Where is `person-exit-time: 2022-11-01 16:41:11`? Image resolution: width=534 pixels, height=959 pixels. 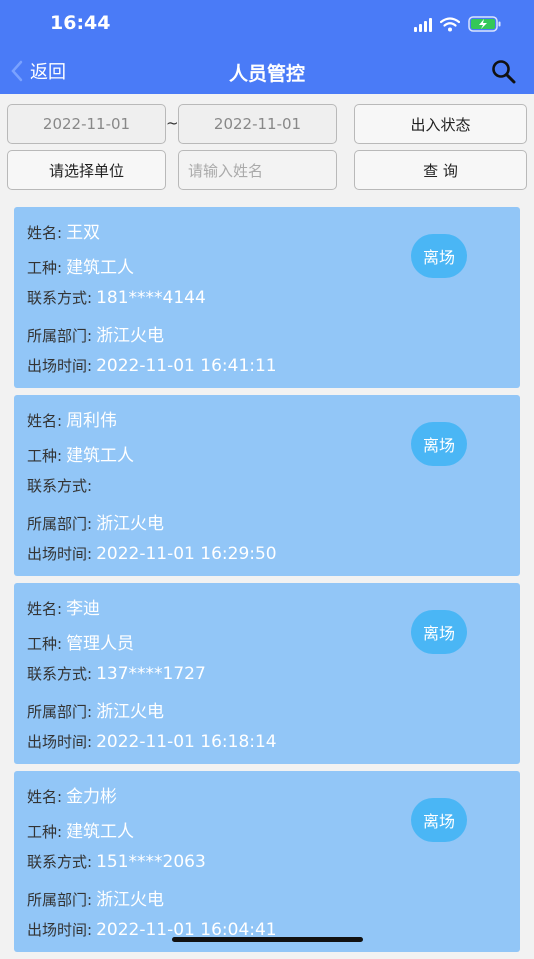 person-exit-time: 2022-11-01 16:41:11 is located at coordinates (186, 366).